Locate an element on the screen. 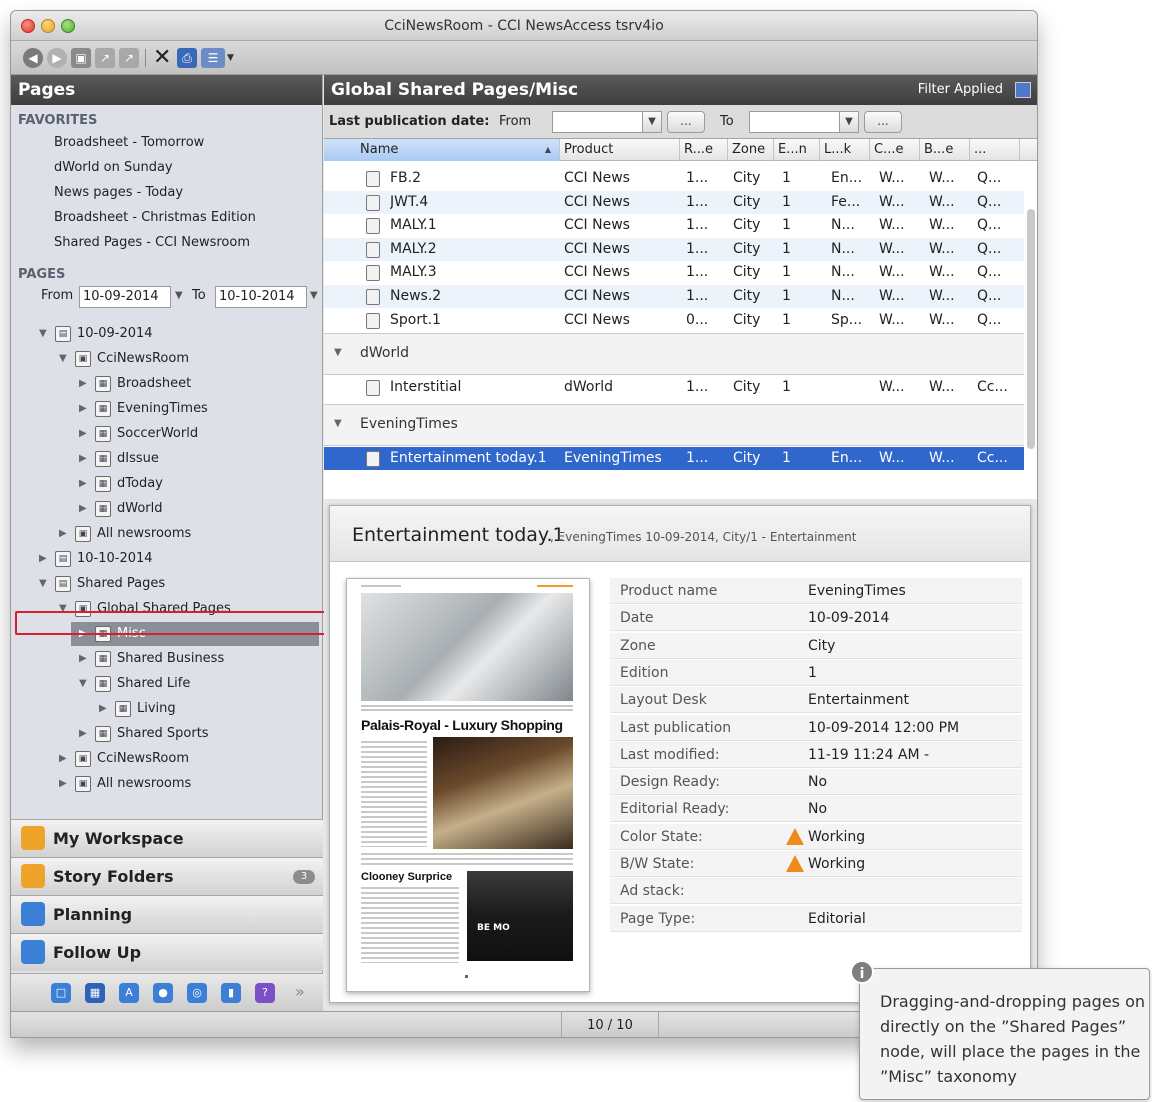  share-icon: ↗ is located at coordinates (129, 58).